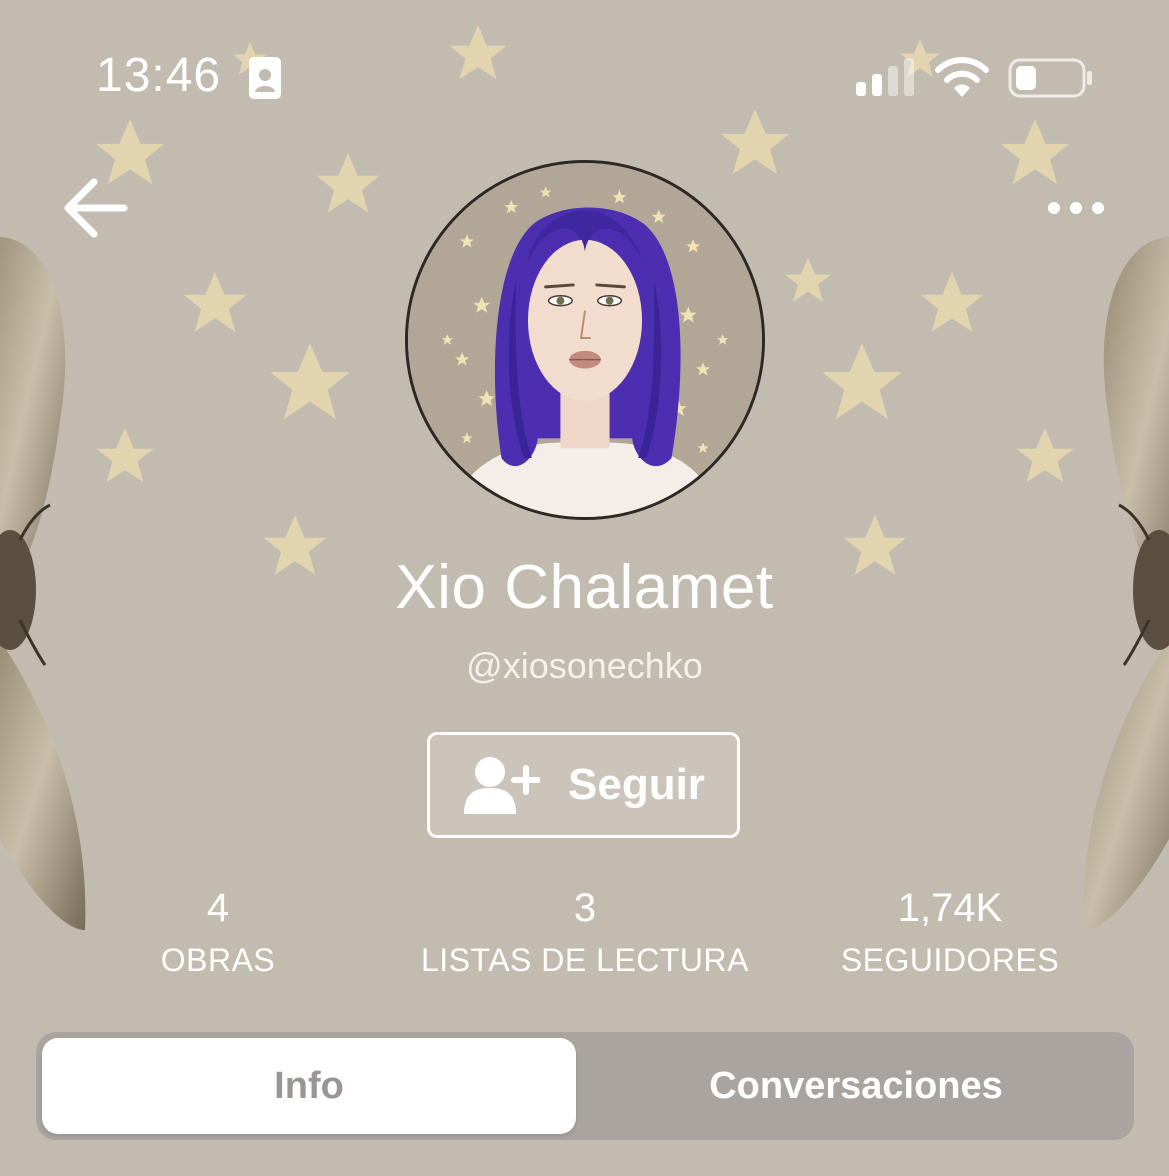 The height and width of the screenshot is (1176, 1169). I want to click on tab-conversations: Conversaciones, so click(856, 1086).